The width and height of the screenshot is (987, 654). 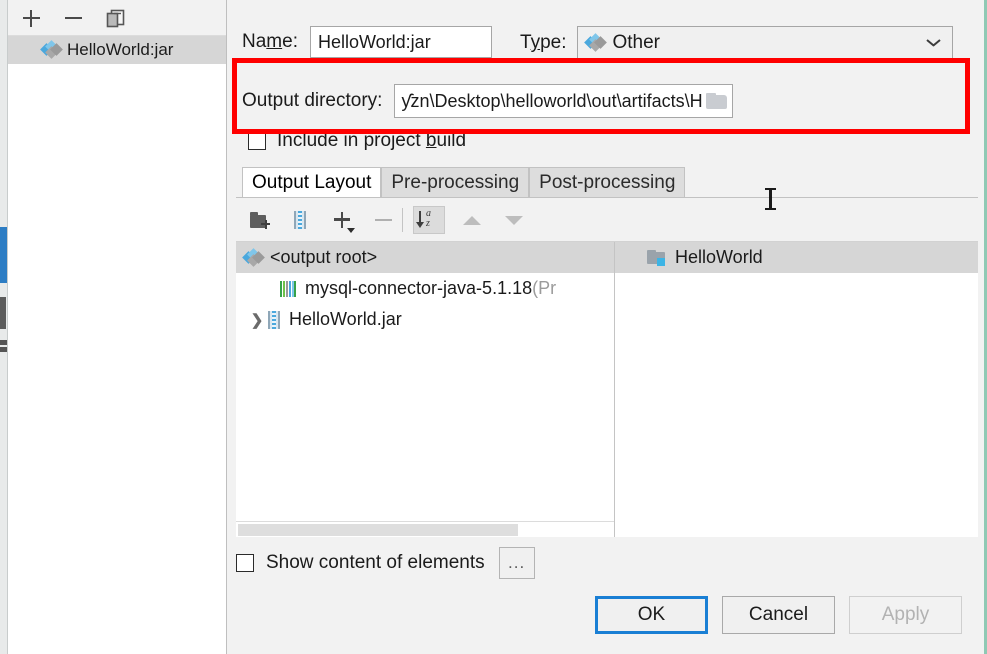 What do you see at coordinates (419, 288) in the screenshot?
I see `tree-row-label: mysql-connector-java-5.1.18` at bounding box center [419, 288].